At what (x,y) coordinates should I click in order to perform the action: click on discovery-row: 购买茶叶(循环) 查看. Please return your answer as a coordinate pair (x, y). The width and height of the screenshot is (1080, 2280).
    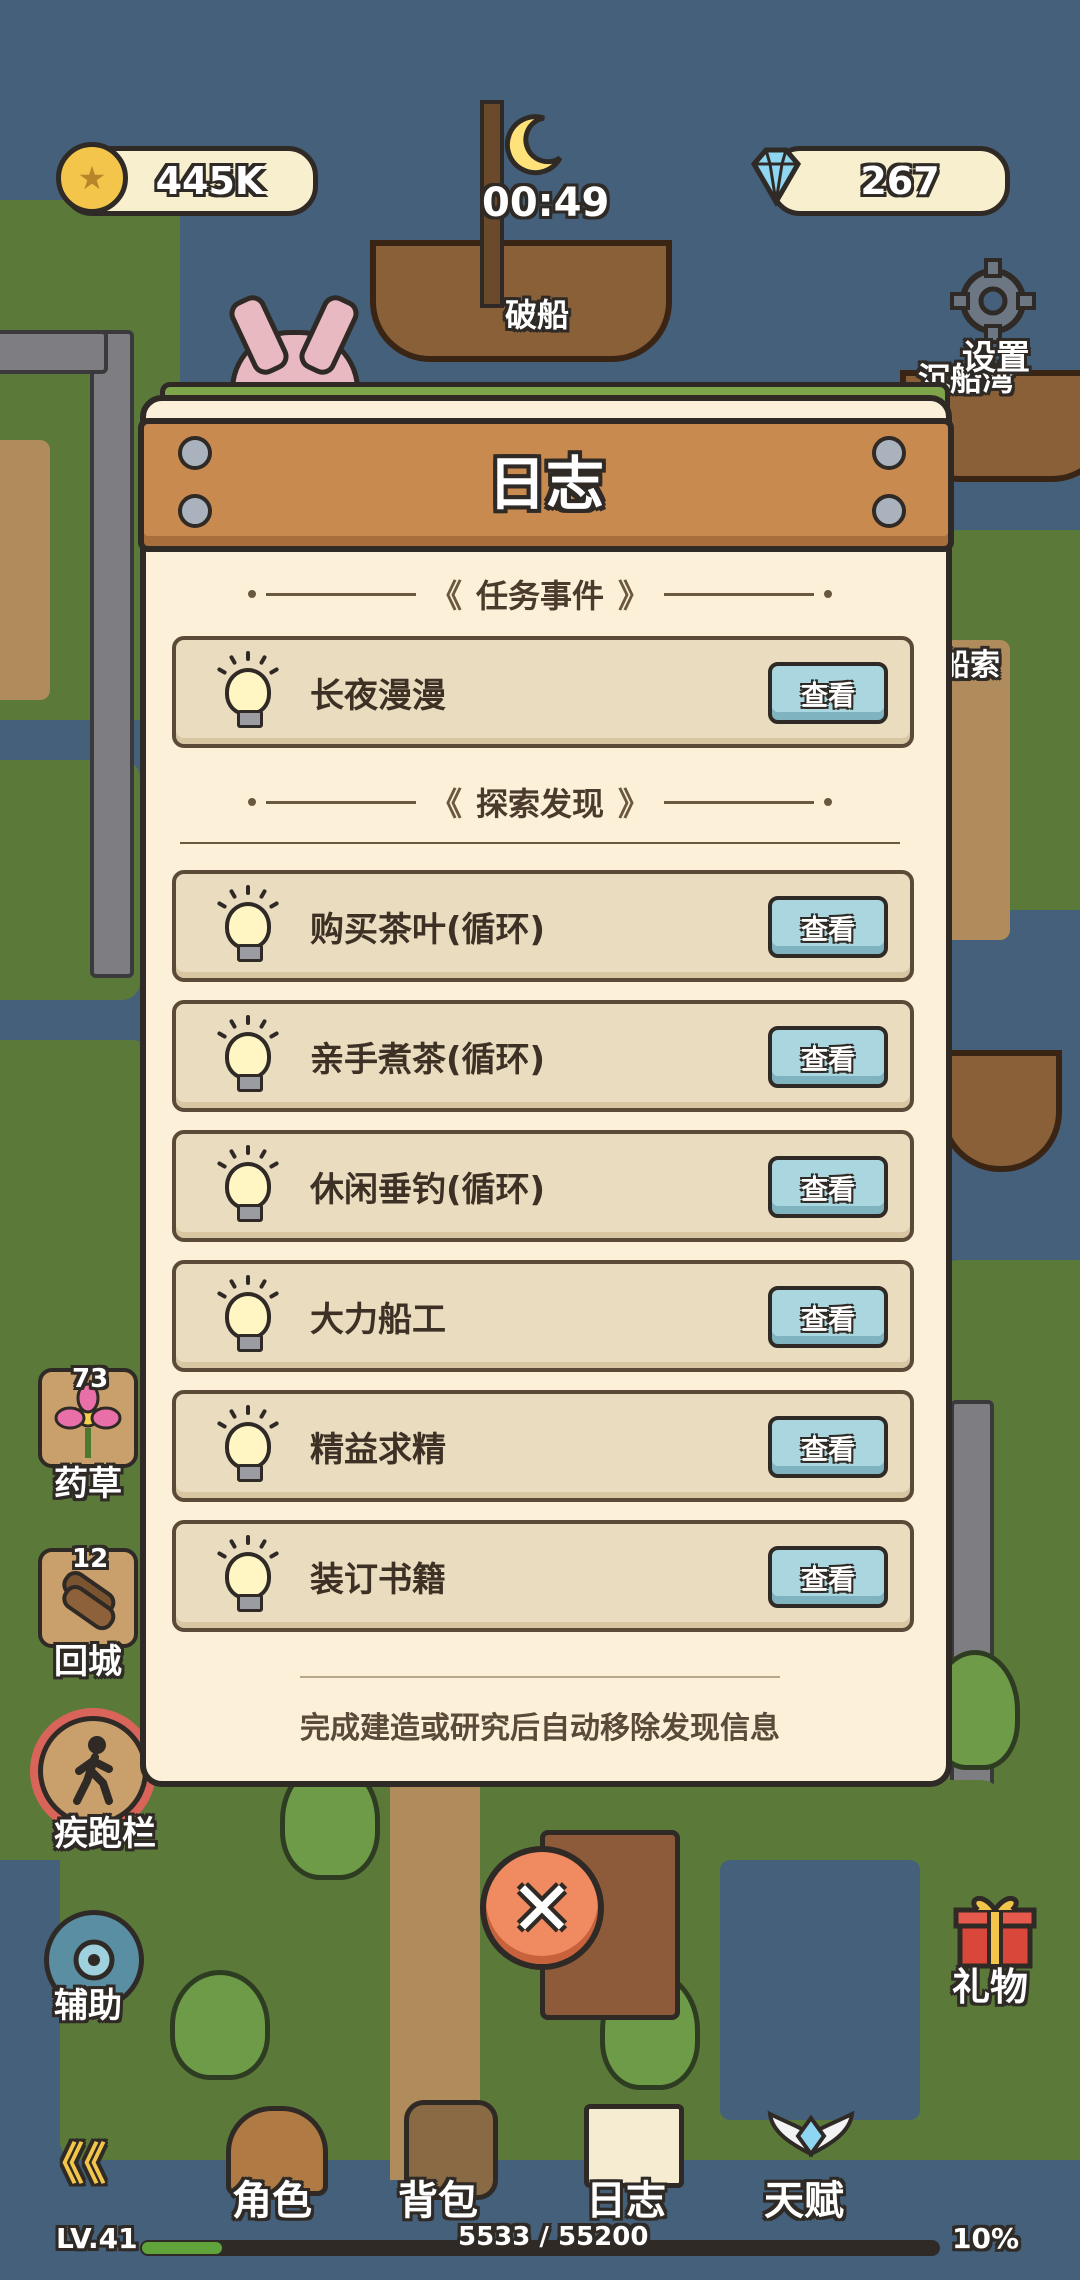
    Looking at the image, I should click on (543, 926).